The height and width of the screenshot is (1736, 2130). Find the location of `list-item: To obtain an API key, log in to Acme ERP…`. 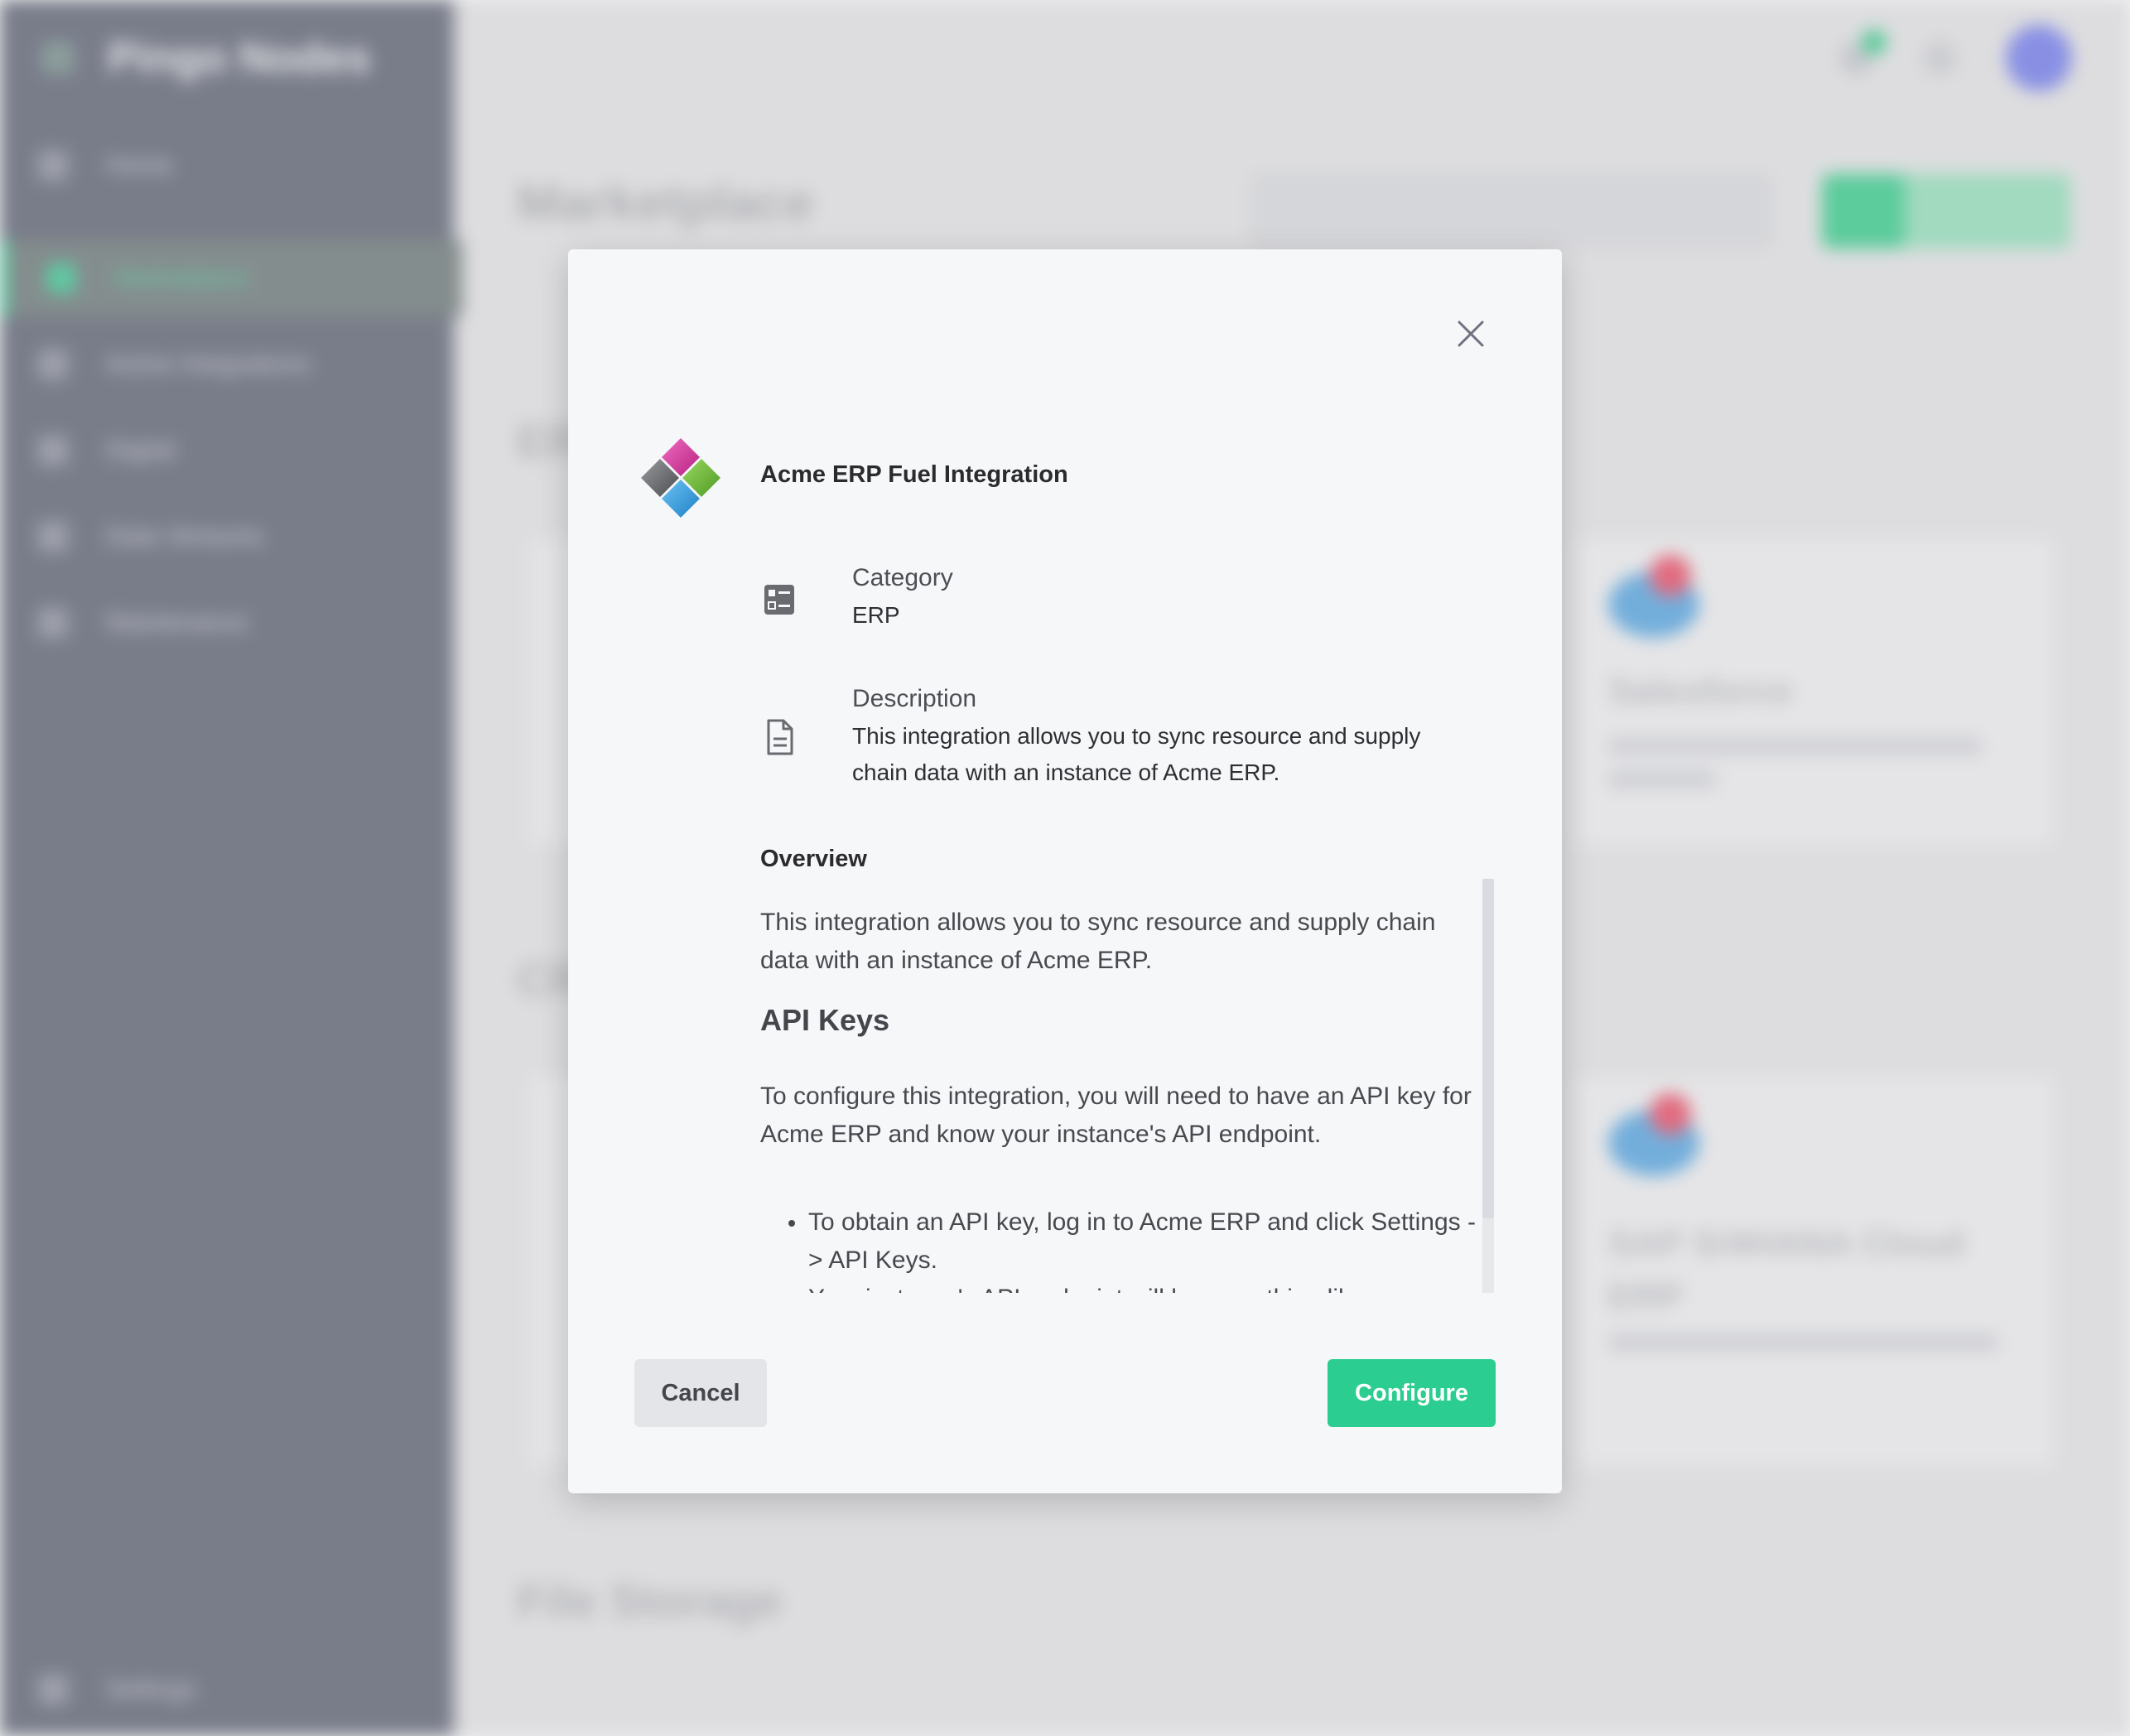

list-item: To obtain an API key, log in to Acme ERP… is located at coordinates (1135, 1242).